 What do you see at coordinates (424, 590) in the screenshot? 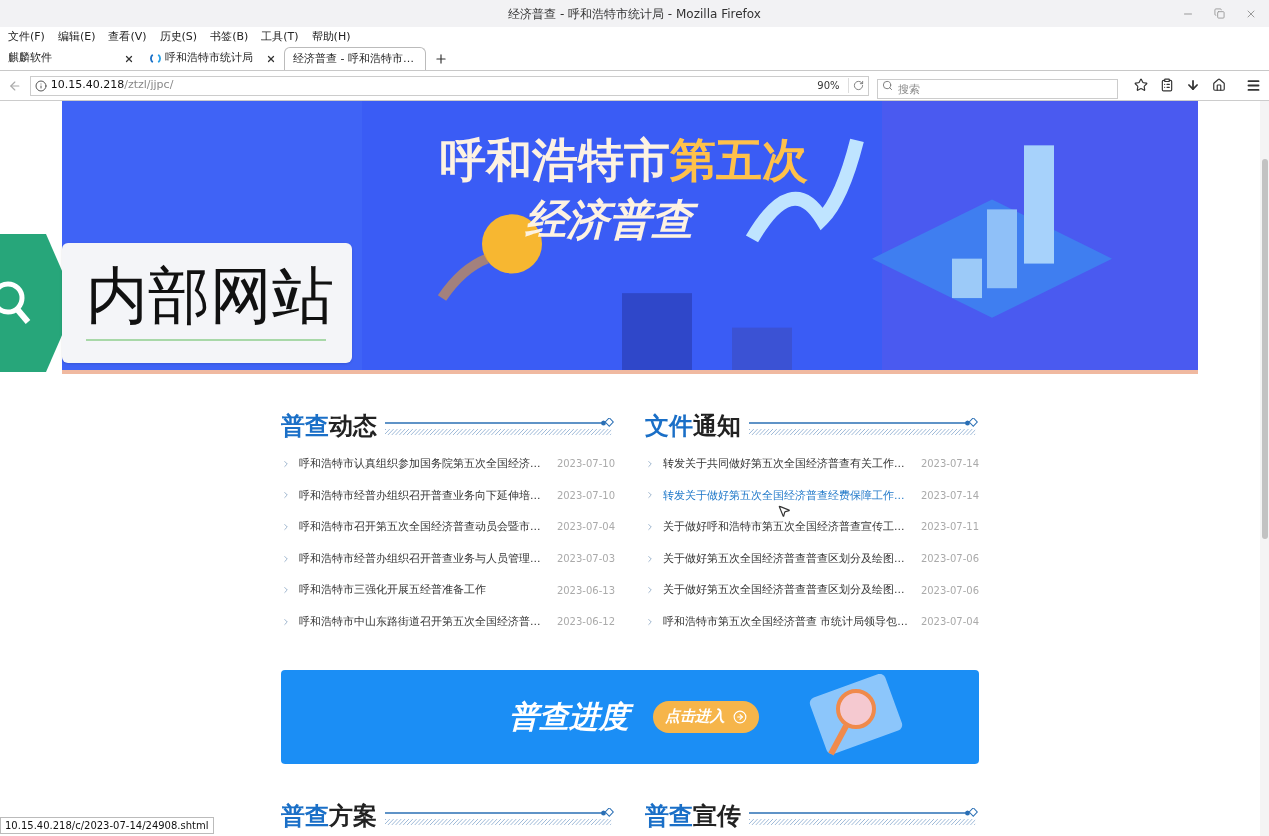
I see `news-link: 呼和浩特市三强化开展五经普准备工作` at bounding box center [424, 590].